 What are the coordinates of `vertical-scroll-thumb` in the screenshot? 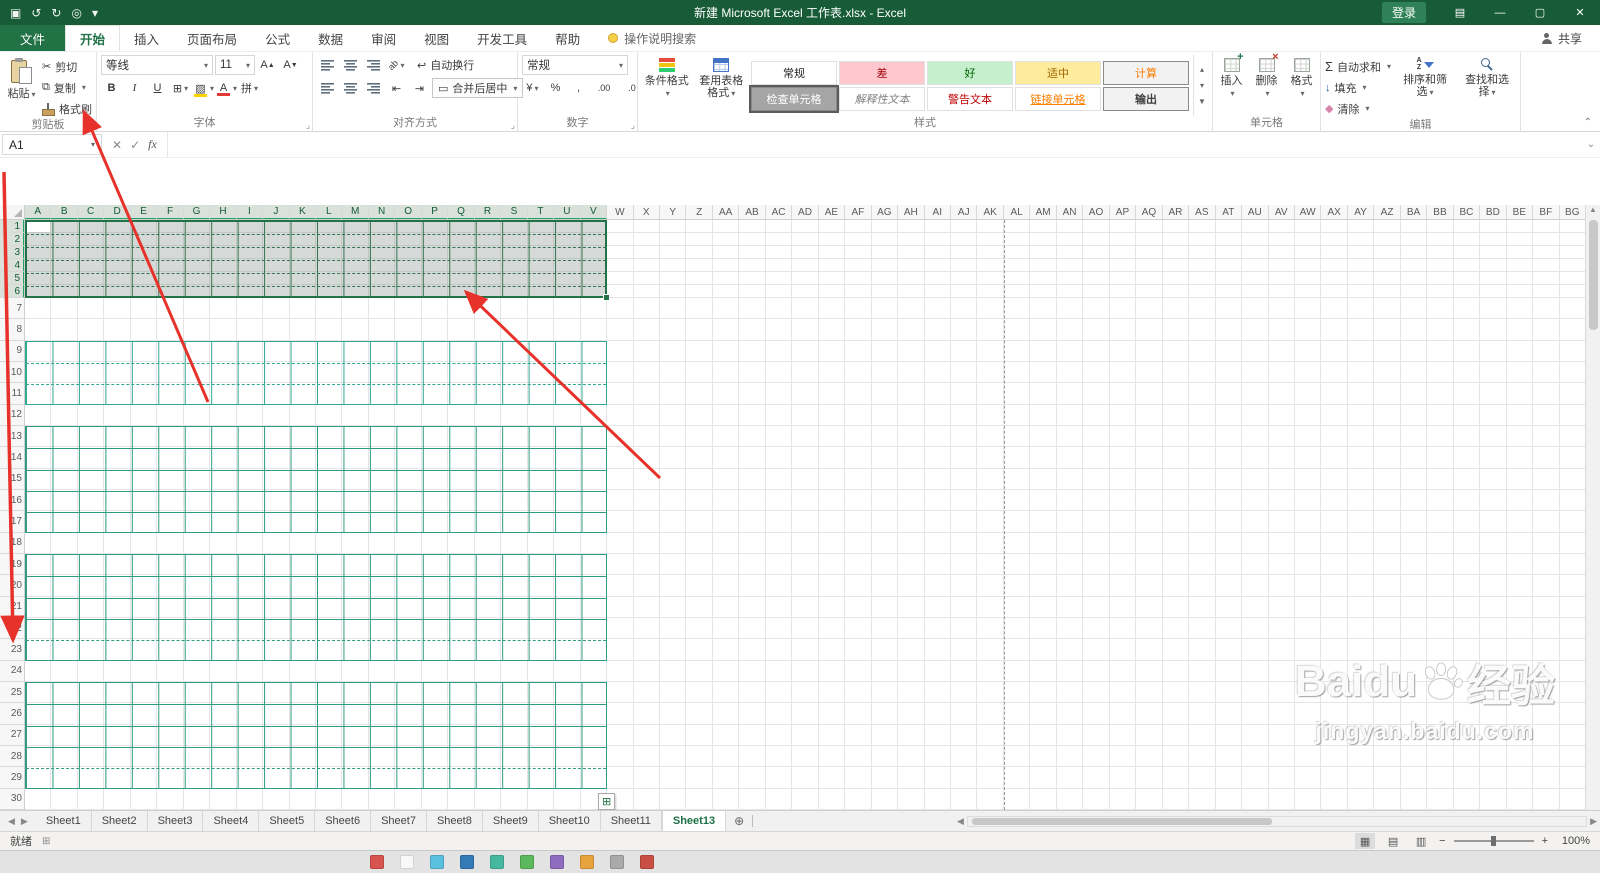 It's located at (1593, 275).